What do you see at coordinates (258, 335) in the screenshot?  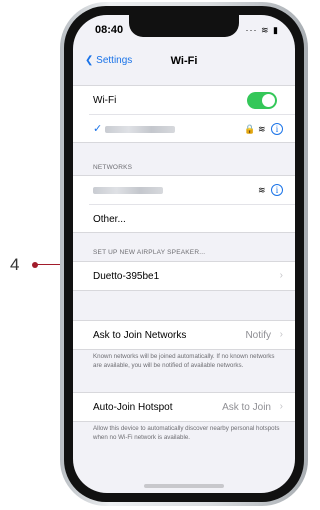 I see `ask-join-value: Notify` at bounding box center [258, 335].